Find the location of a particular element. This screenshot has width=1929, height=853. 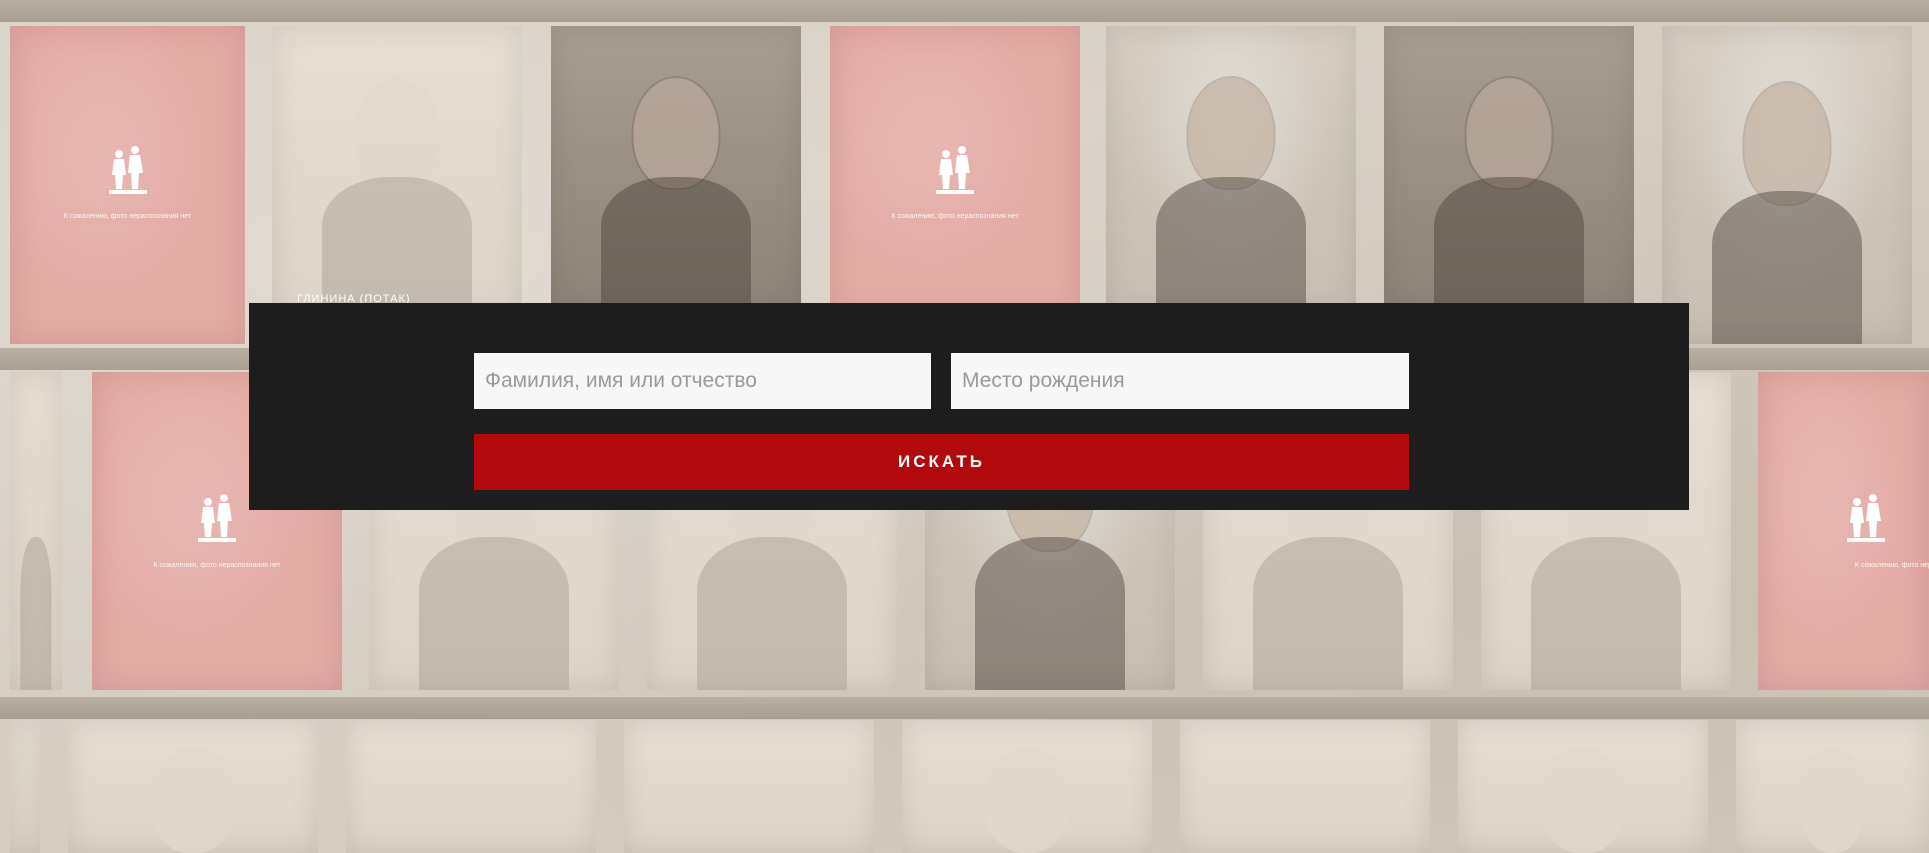

search-button: ИСКАТЬ is located at coordinates (941, 462).